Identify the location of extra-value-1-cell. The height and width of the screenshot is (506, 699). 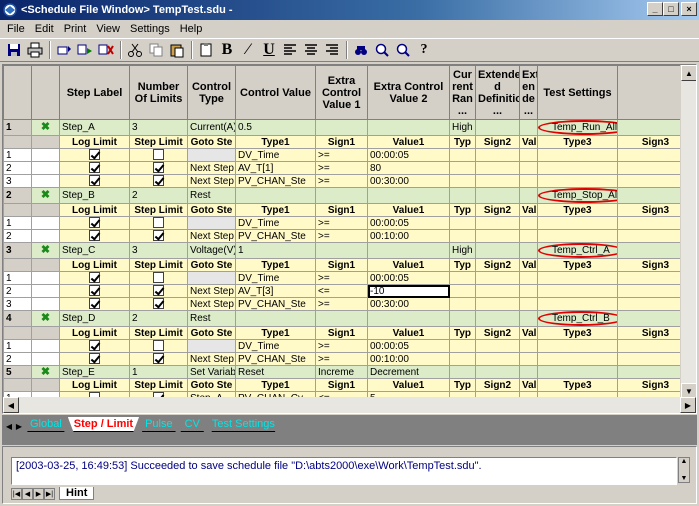
(341, 318).